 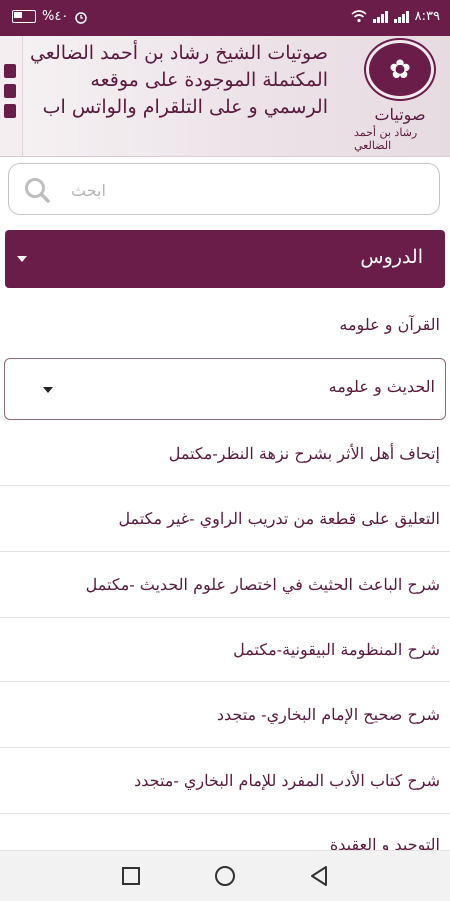 What do you see at coordinates (10, 91) in the screenshot?
I see `menu-icon` at bounding box center [10, 91].